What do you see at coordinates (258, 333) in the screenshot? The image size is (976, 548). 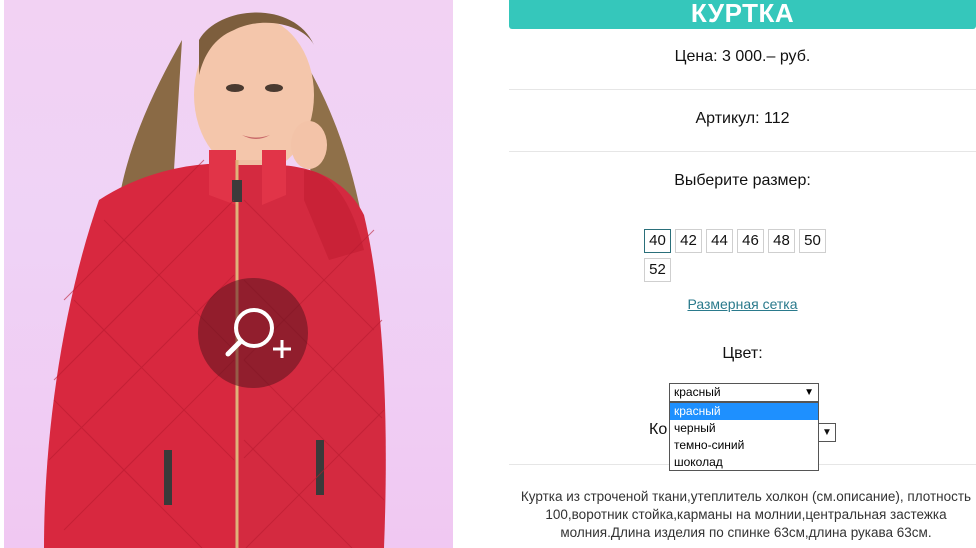 I see `zoom-in-icon` at bounding box center [258, 333].